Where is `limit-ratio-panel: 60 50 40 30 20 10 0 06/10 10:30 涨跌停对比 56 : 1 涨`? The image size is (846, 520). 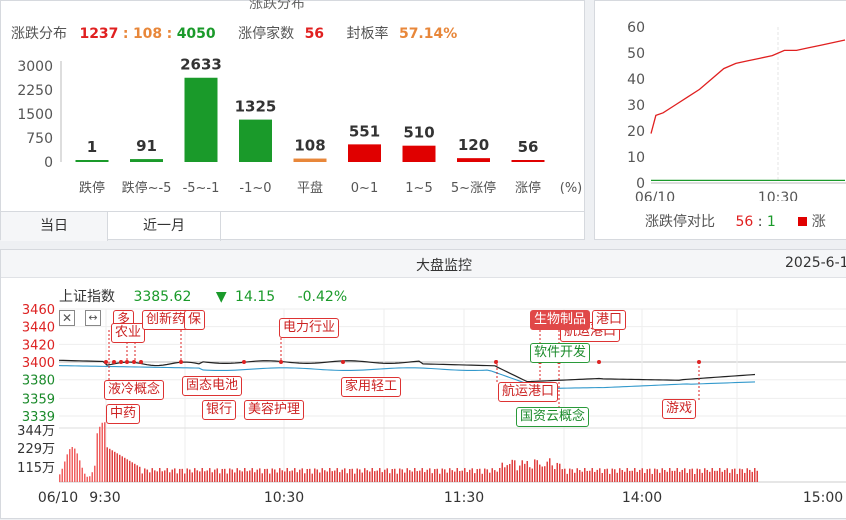 limit-ratio-panel: 60 50 40 30 20 10 0 06/10 10:30 涨跌停对比 56 : 1 涨 is located at coordinates (720, 120).